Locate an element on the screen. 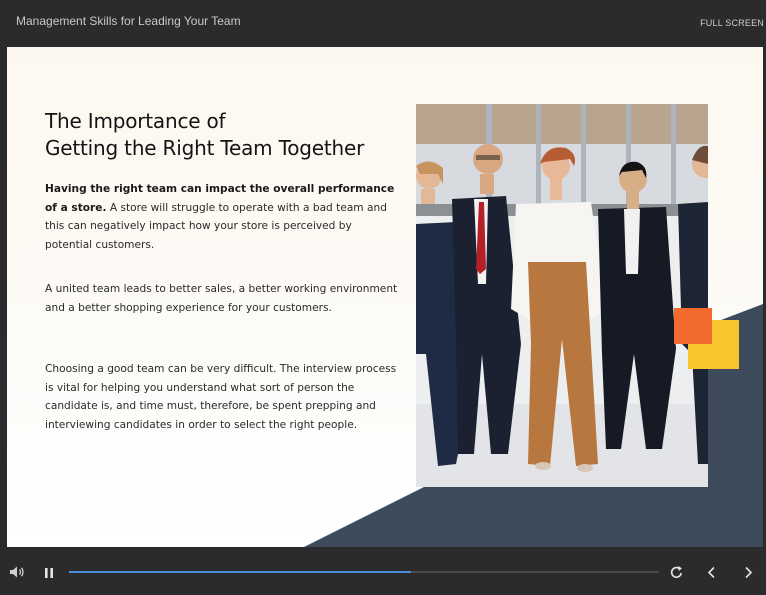 This screenshot has width=766, height=595. progress-track is located at coordinates (364, 572).